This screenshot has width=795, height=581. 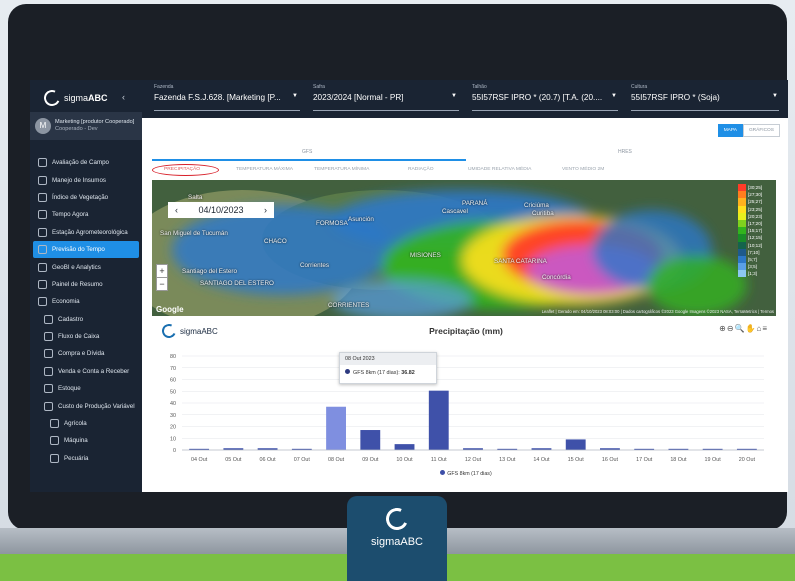 What do you see at coordinates (86, 353) in the screenshot?
I see `sidebar-item: Compra e Dívida` at bounding box center [86, 353].